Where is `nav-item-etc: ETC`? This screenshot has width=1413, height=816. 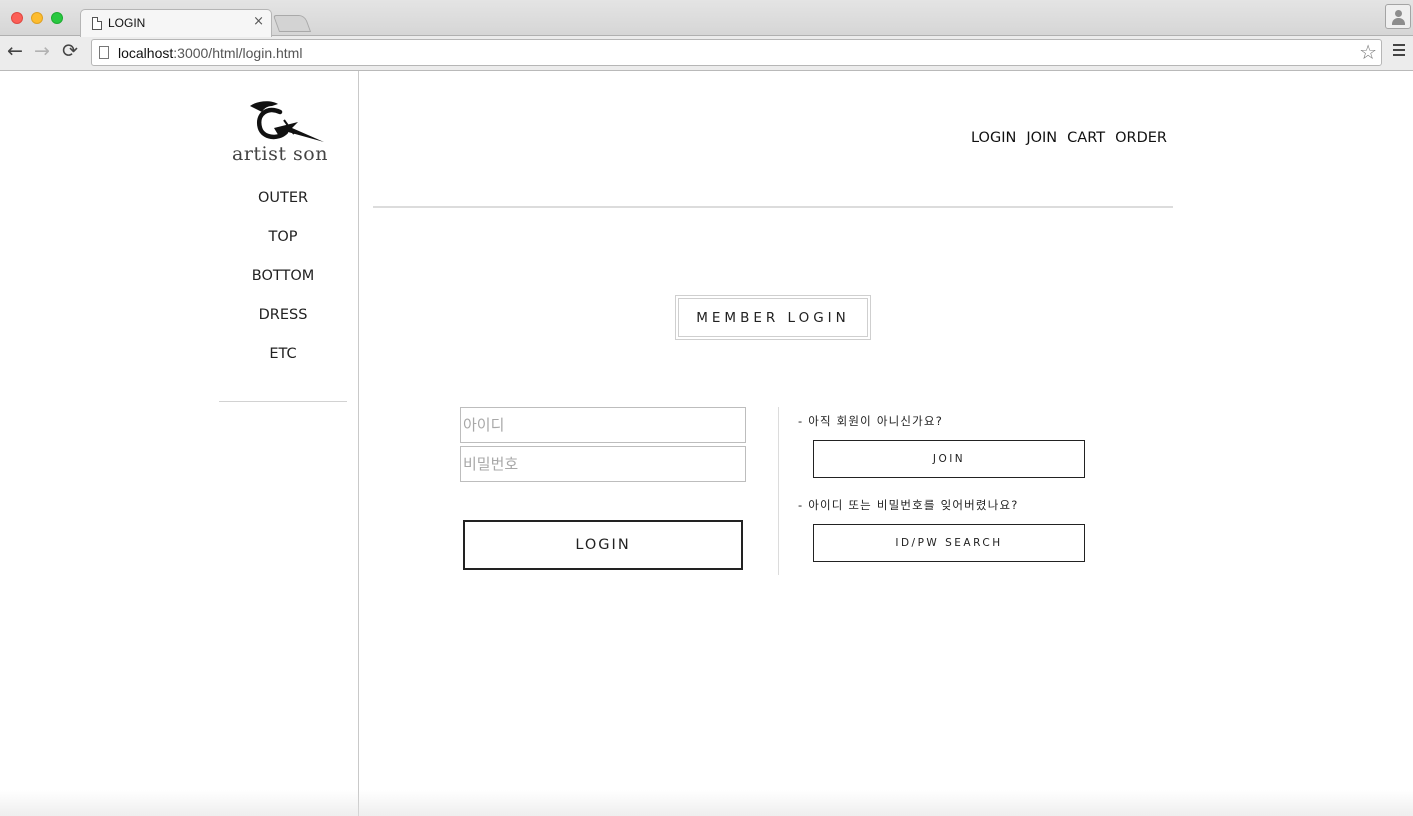
nav-item-etc: ETC is located at coordinates (283, 365).